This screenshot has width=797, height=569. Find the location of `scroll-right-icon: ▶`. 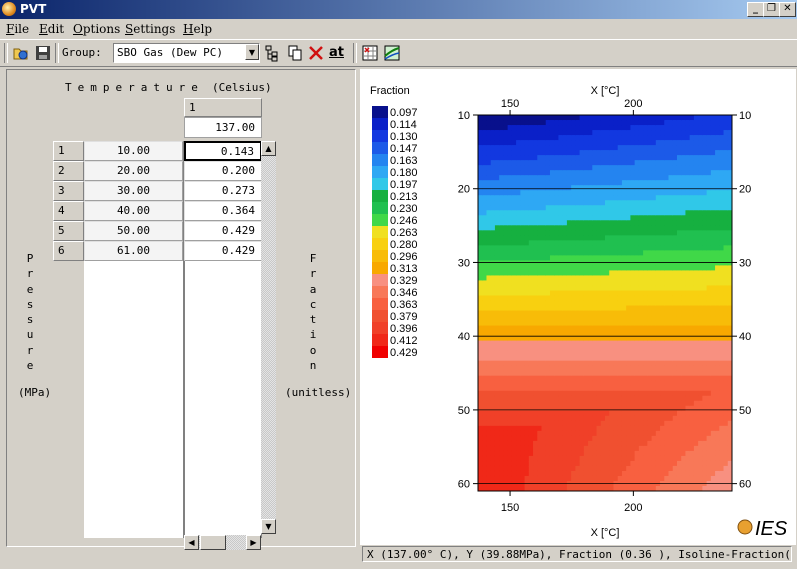

scroll-right-icon: ▶ is located at coordinates (253, 542).